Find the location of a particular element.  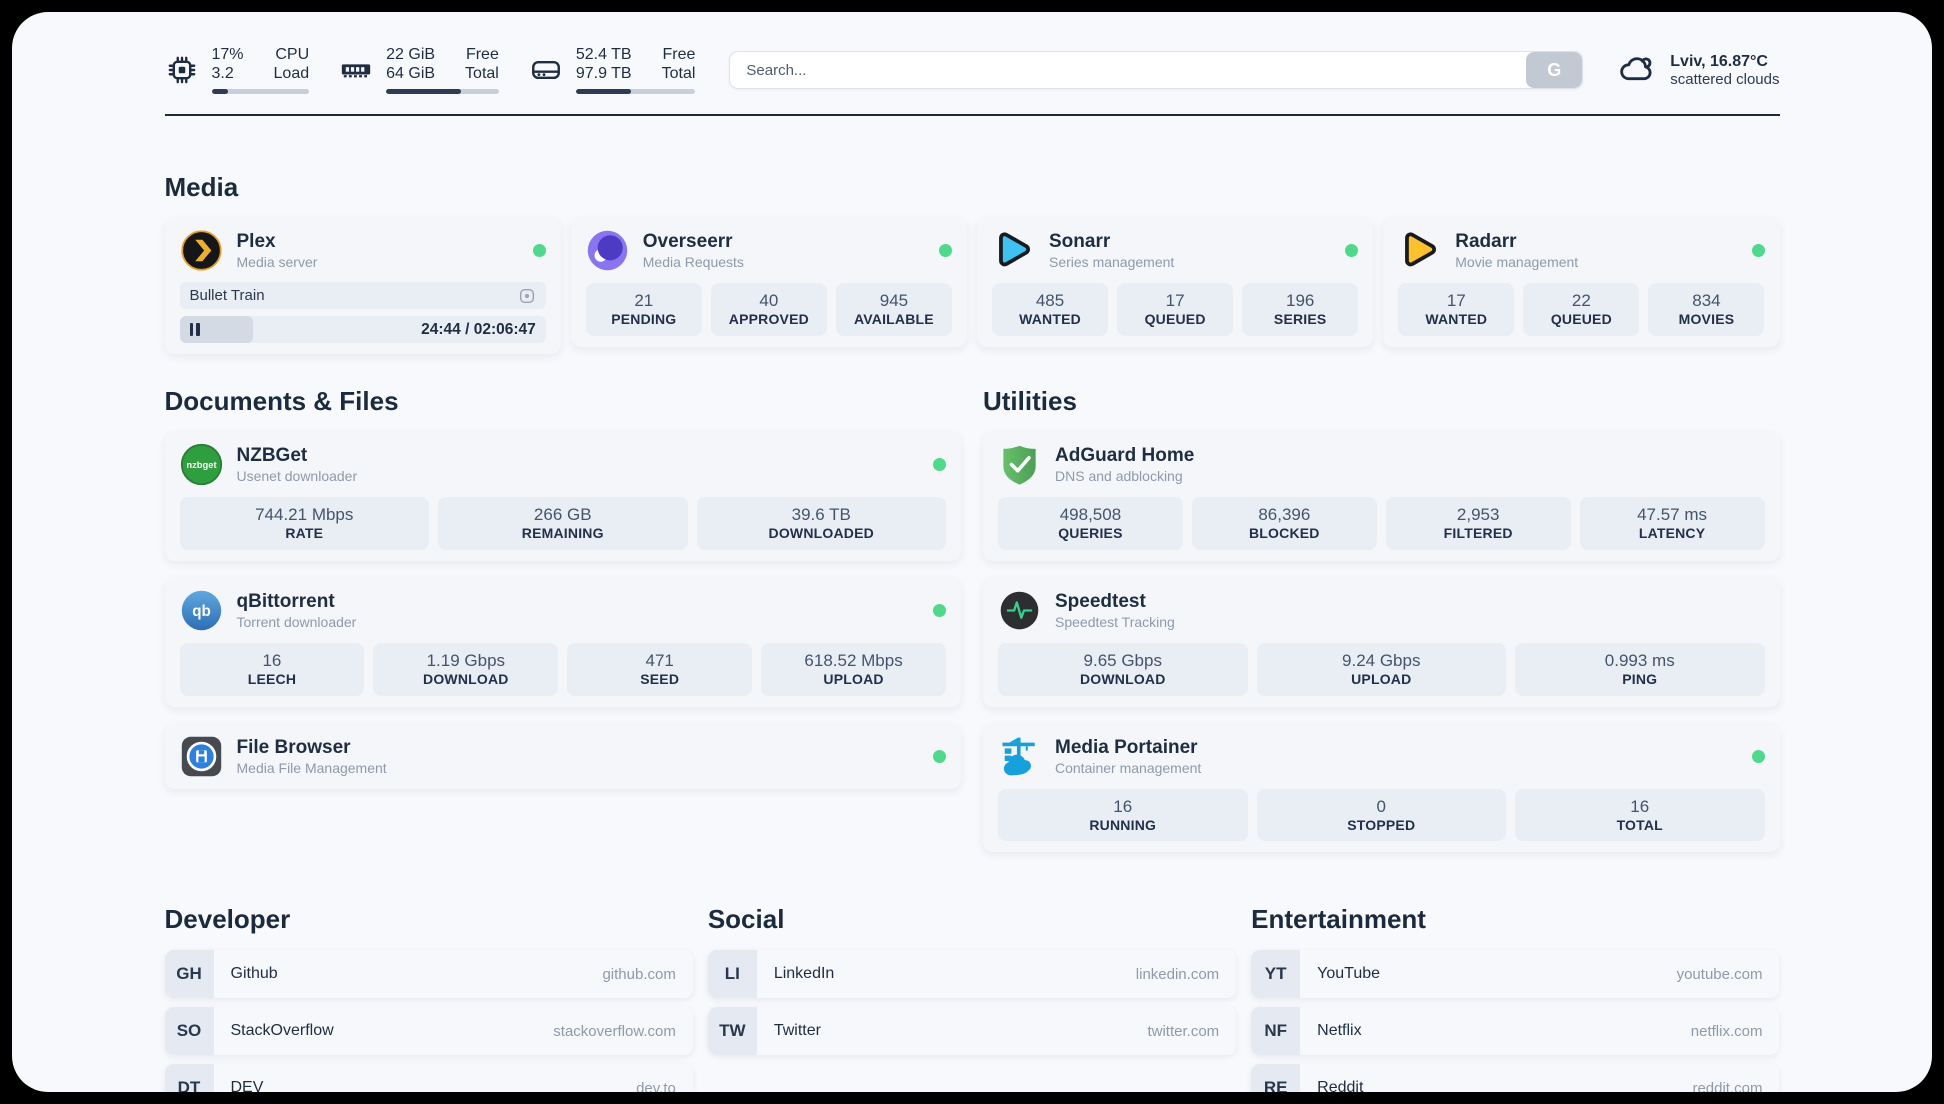

svg-text: qb is located at coordinates (201, 611).